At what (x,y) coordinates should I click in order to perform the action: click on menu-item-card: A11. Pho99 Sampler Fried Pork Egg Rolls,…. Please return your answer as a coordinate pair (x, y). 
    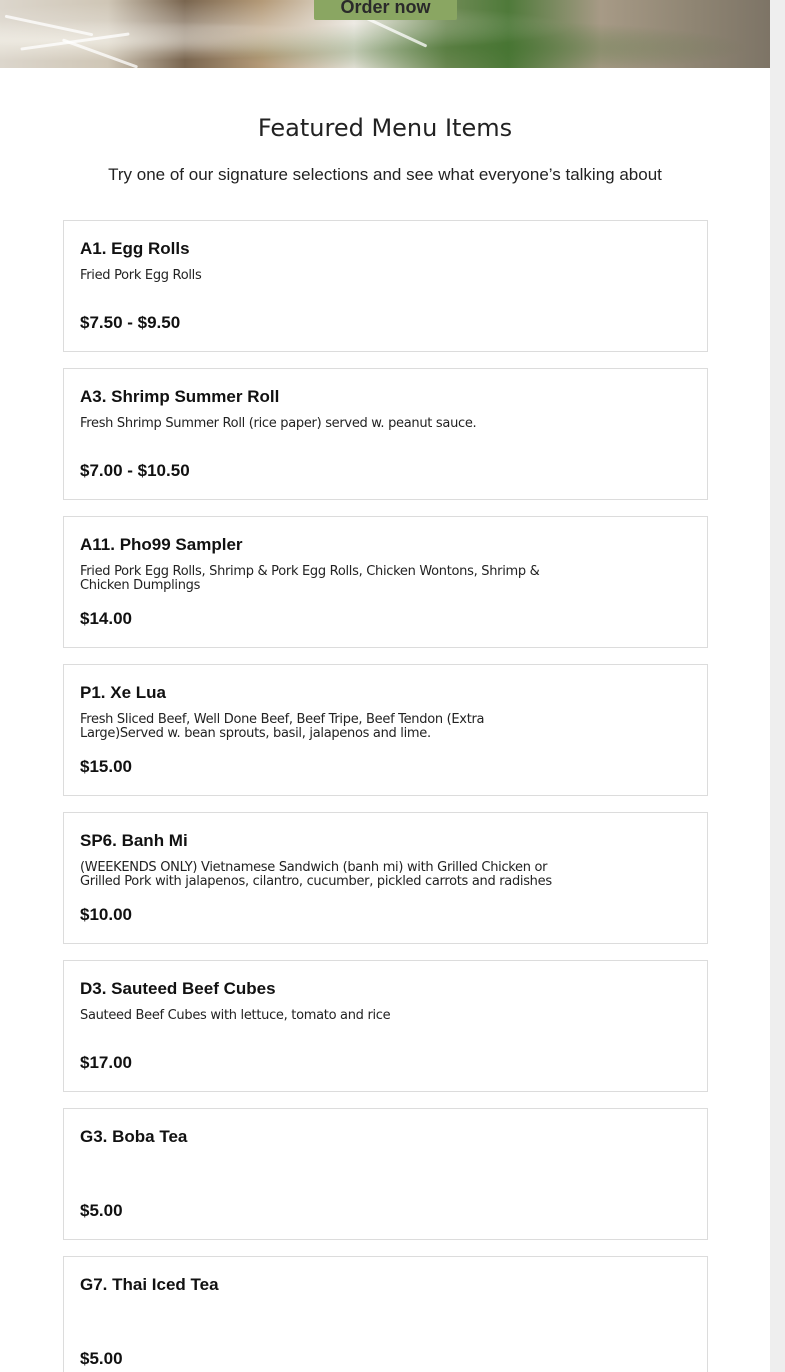
    Looking at the image, I should click on (385, 582).